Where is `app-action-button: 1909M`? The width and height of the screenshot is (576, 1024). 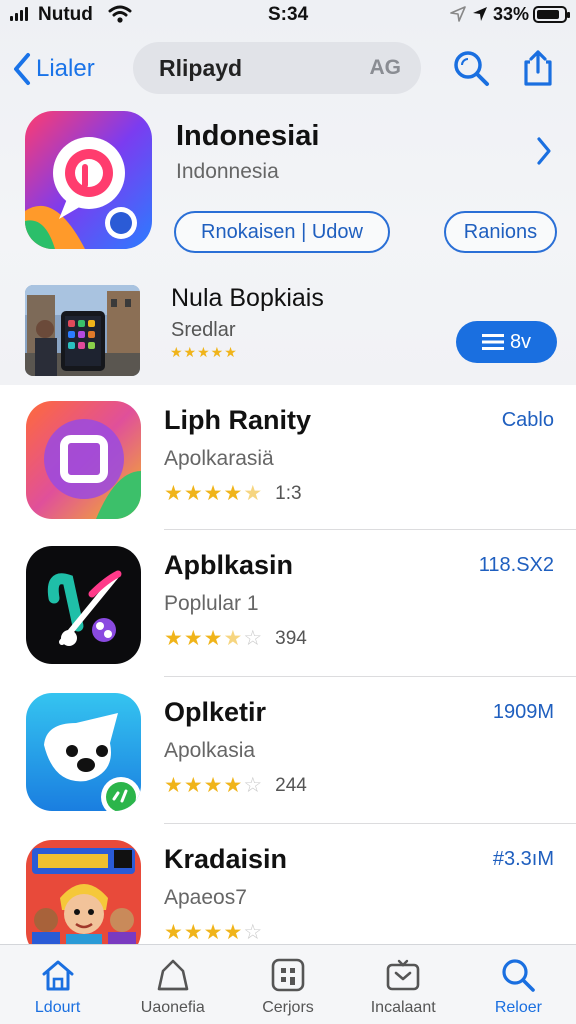 app-action-button: 1909M is located at coordinates (523, 712).